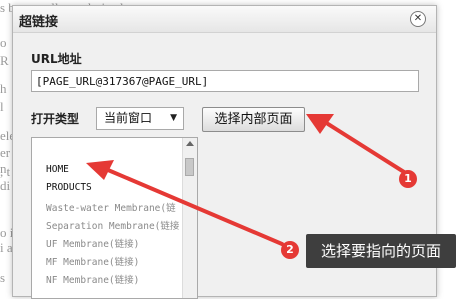 This screenshot has width=462, height=299. I want to click on arrow-2-line, so click(195, 207).